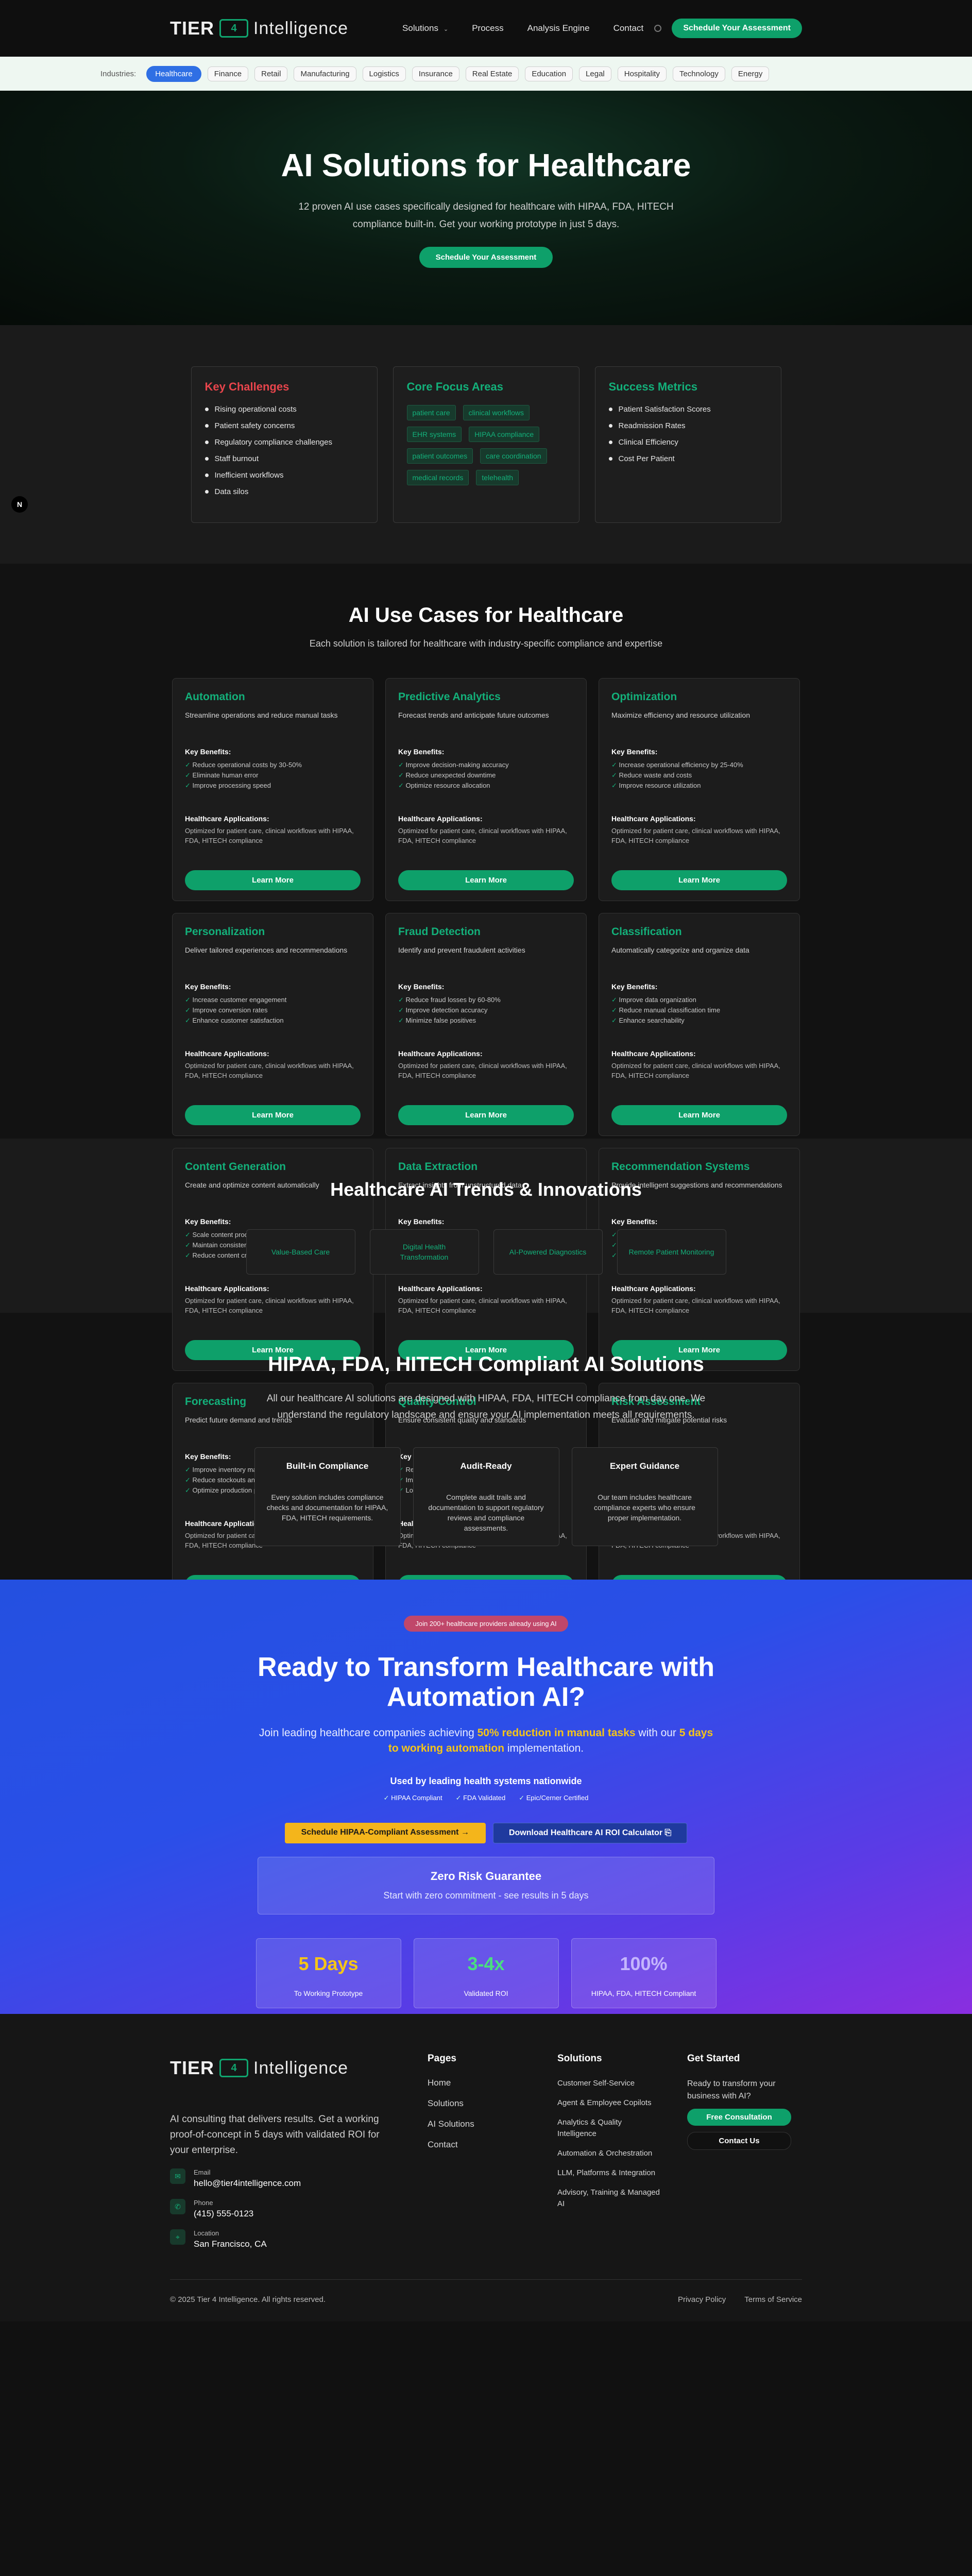  Describe the element at coordinates (658, 28) in the screenshot. I see `theme-toggle-icon` at that location.